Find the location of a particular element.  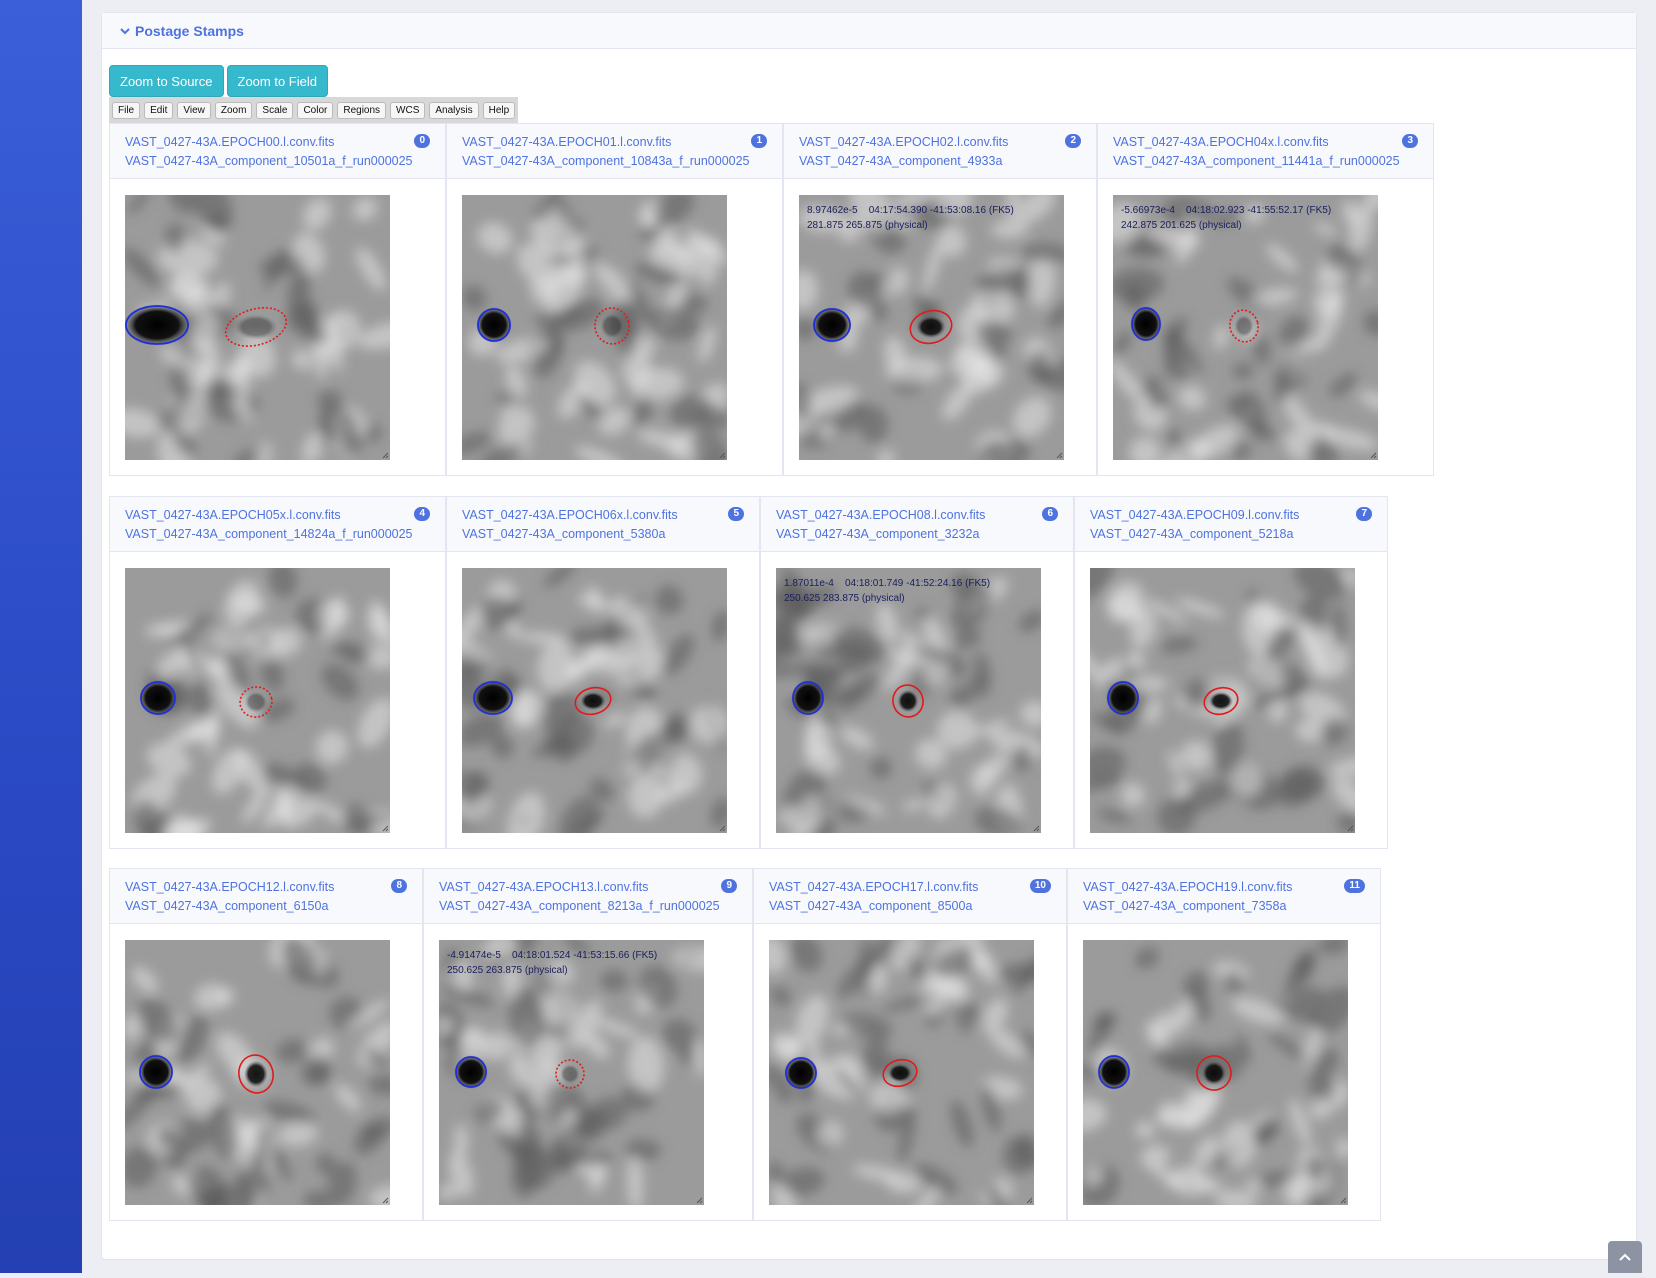

stamp-index-badge: 5 is located at coordinates (736, 514).